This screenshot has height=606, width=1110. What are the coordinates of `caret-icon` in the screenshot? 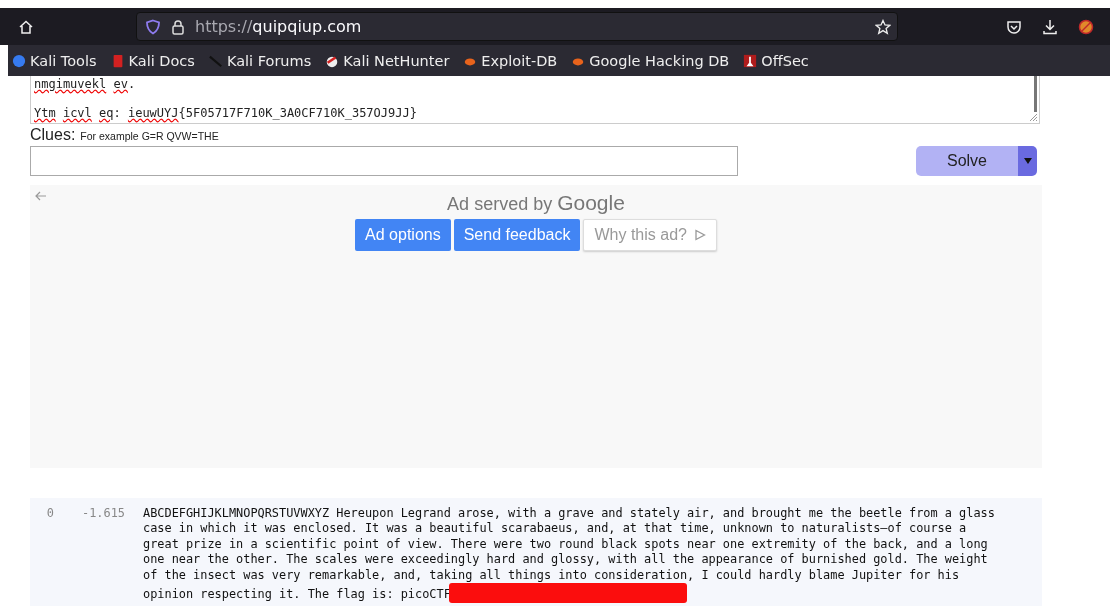 It's located at (1027, 161).